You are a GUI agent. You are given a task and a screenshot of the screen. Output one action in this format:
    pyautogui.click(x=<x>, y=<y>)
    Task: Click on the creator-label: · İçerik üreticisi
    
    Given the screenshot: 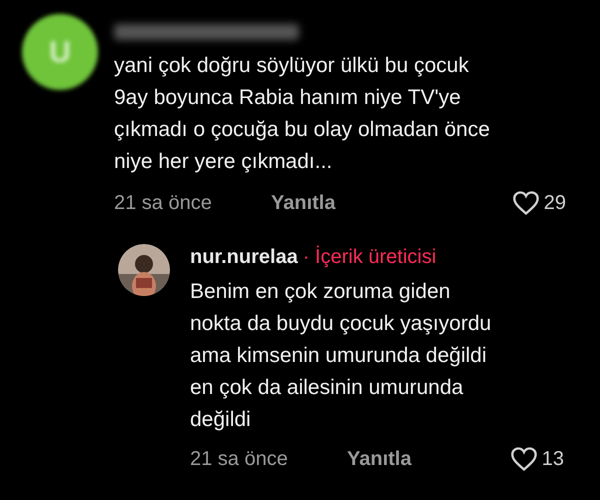 What is the action you would take?
    pyautogui.click(x=369, y=257)
    